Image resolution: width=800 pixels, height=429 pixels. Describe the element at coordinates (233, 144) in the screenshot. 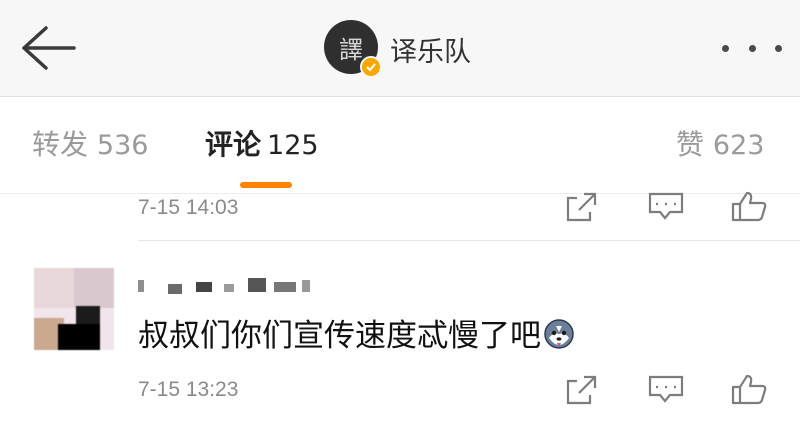

I see `tab-comment-label: 评论` at that location.